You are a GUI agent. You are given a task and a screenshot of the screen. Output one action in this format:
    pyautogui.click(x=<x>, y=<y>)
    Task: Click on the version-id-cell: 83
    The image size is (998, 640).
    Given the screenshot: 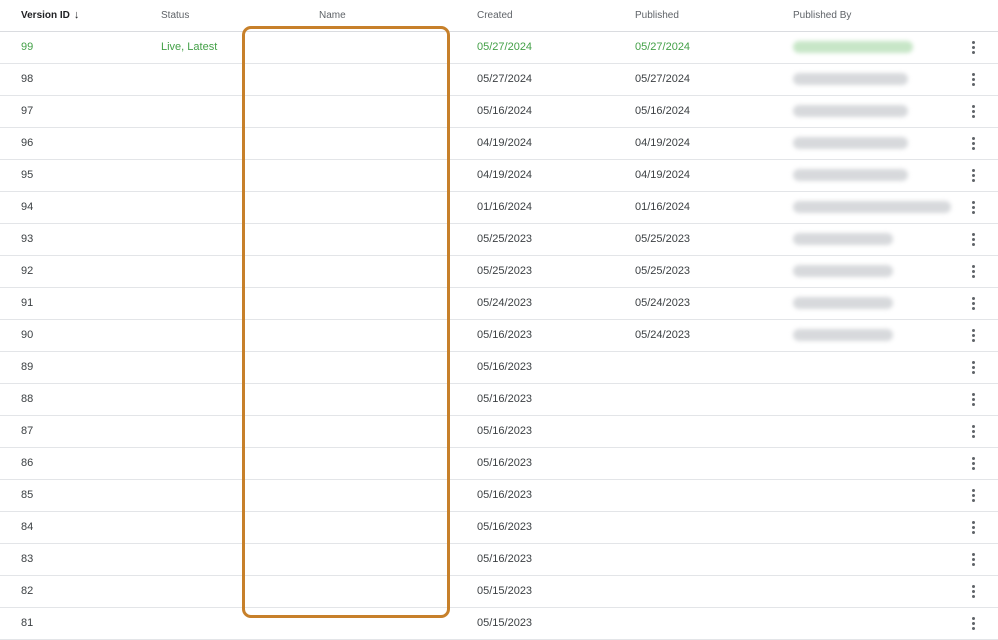 What is the action you would take?
    pyautogui.click(x=27, y=559)
    